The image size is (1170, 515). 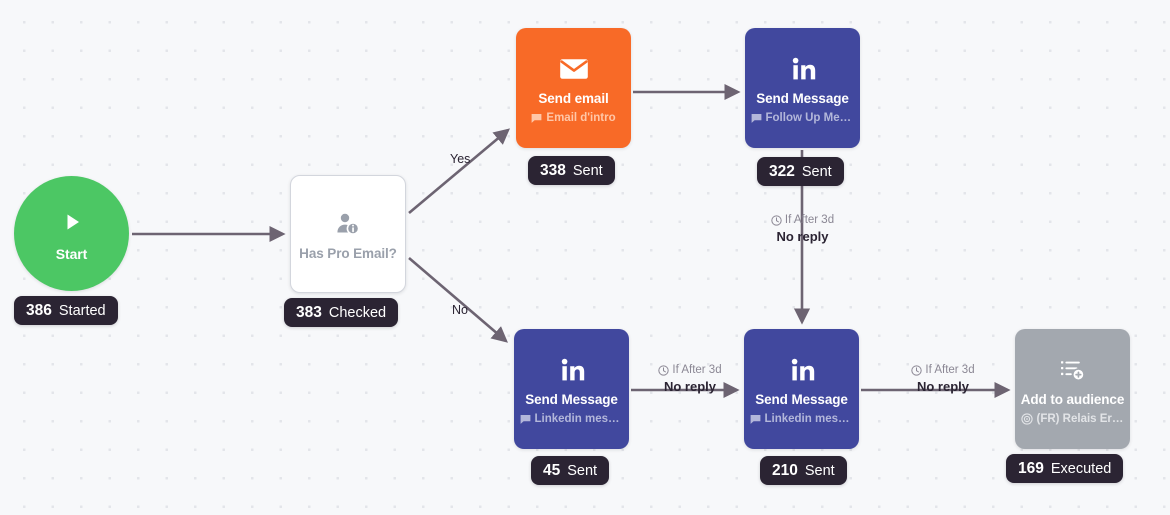 What do you see at coordinates (357, 312) in the screenshot?
I see `badge-checked-label: Checked` at bounding box center [357, 312].